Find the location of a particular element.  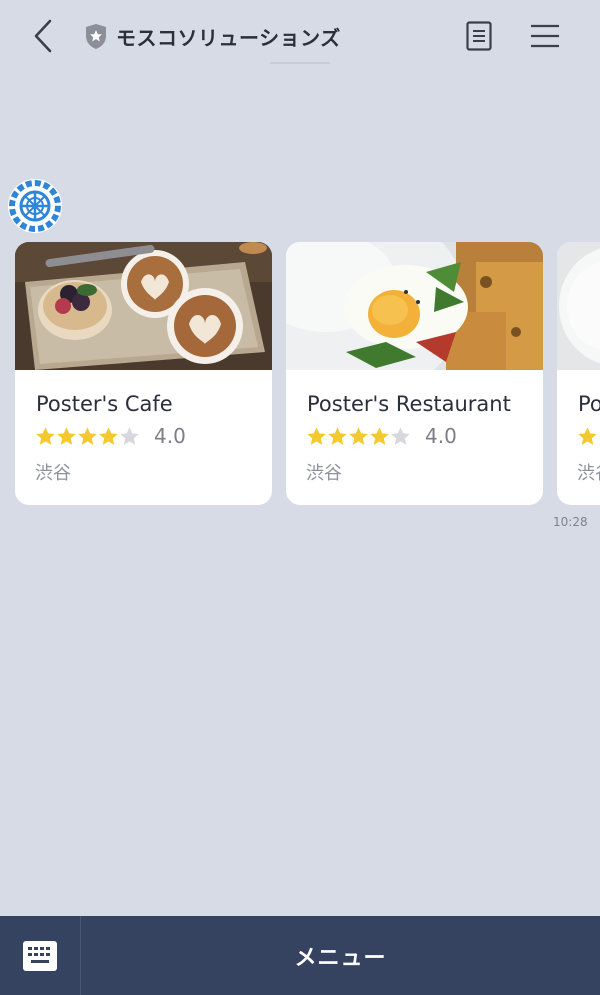

chat-title: モスコソリューションズ is located at coordinates (212, 36).